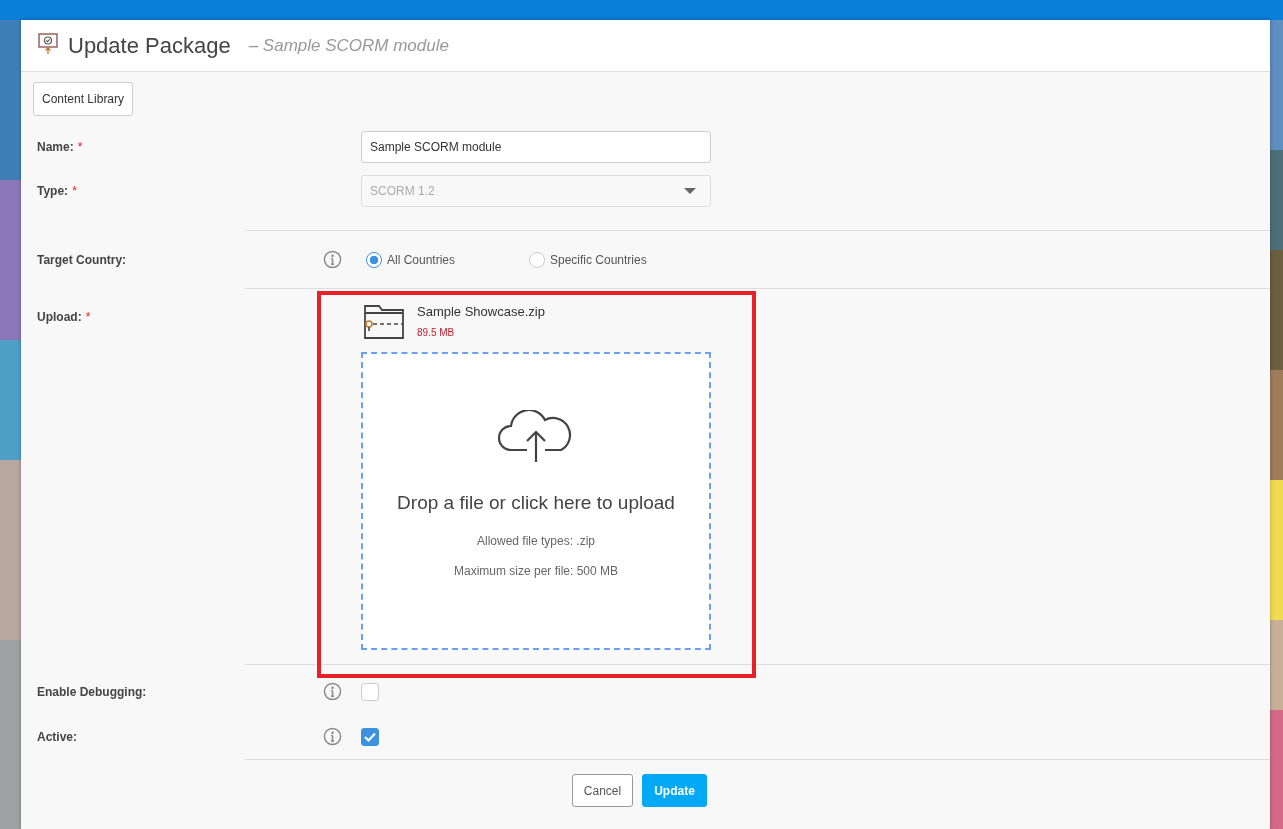  Describe the element at coordinates (536, 147) in the screenshot. I see `name-field: Sample SCORM module` at that location.